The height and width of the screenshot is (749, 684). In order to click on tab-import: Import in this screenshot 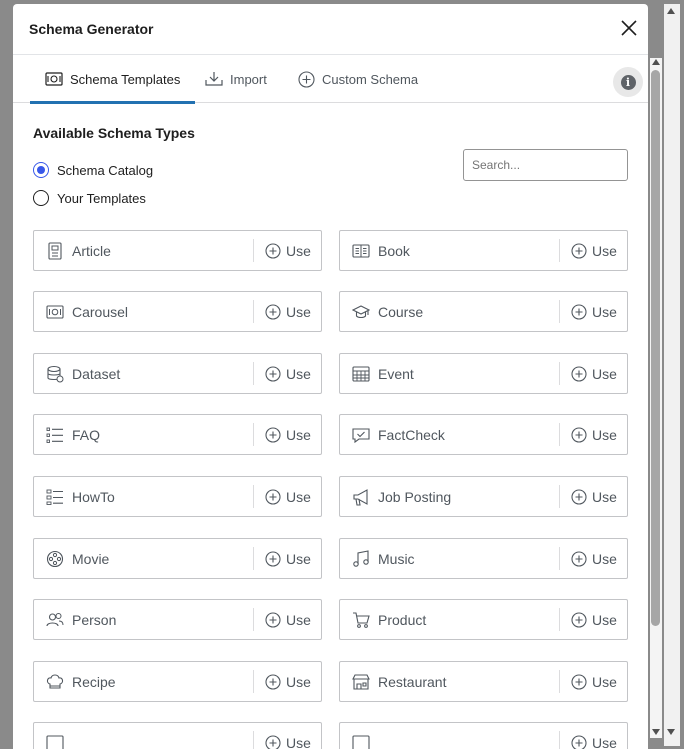, I will do `click(236, 79)`.